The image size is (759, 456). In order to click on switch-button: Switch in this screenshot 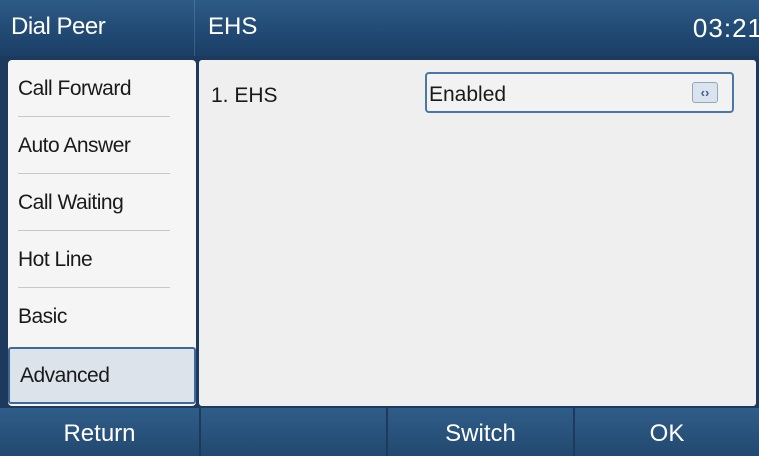, I will do `click(480, 432)`.